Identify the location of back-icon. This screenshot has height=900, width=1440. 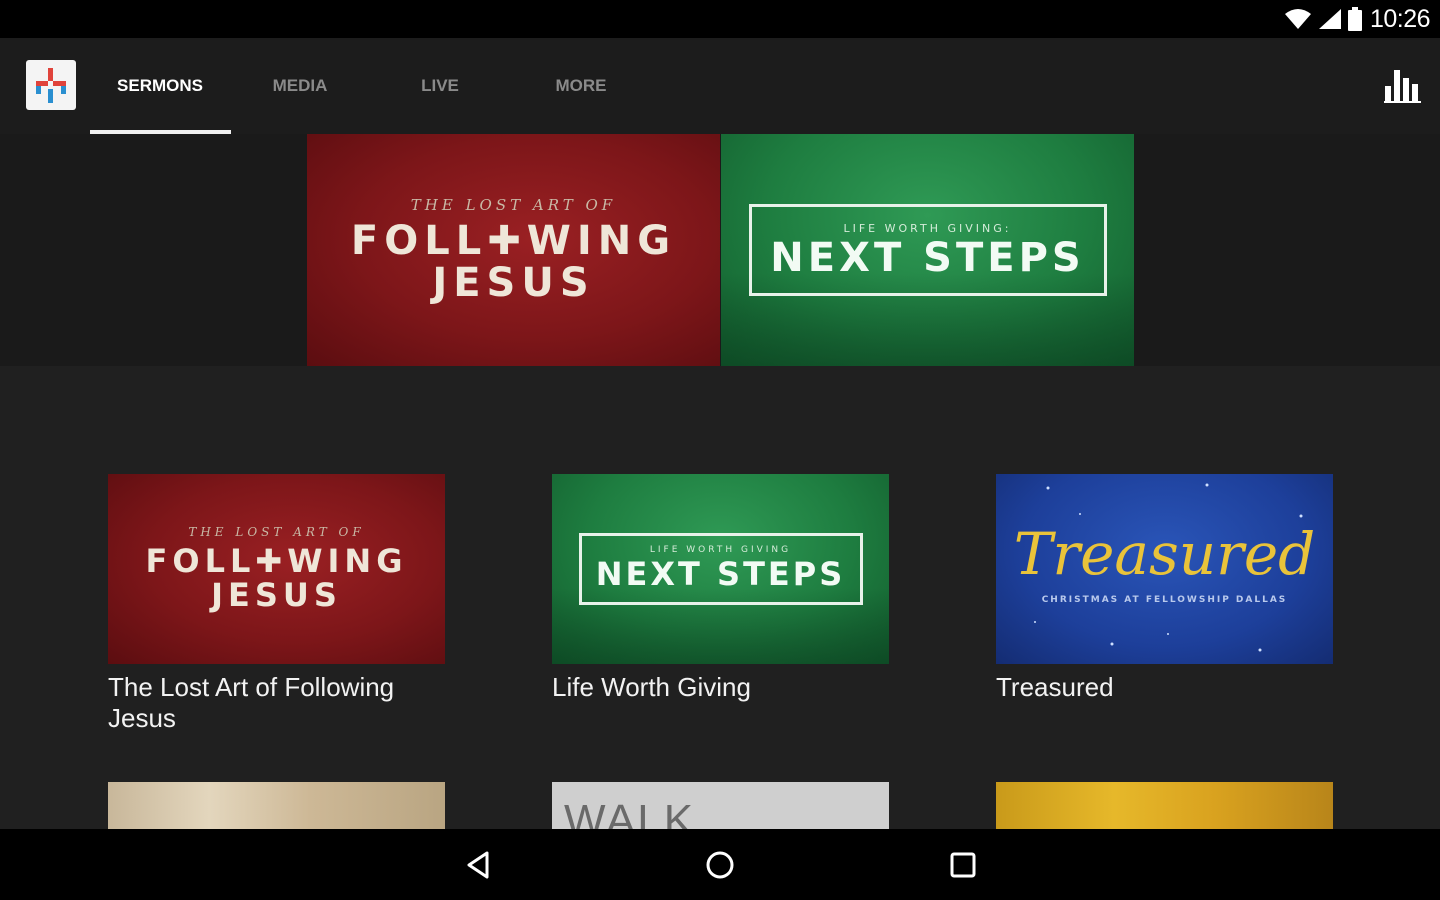
(478, 865).